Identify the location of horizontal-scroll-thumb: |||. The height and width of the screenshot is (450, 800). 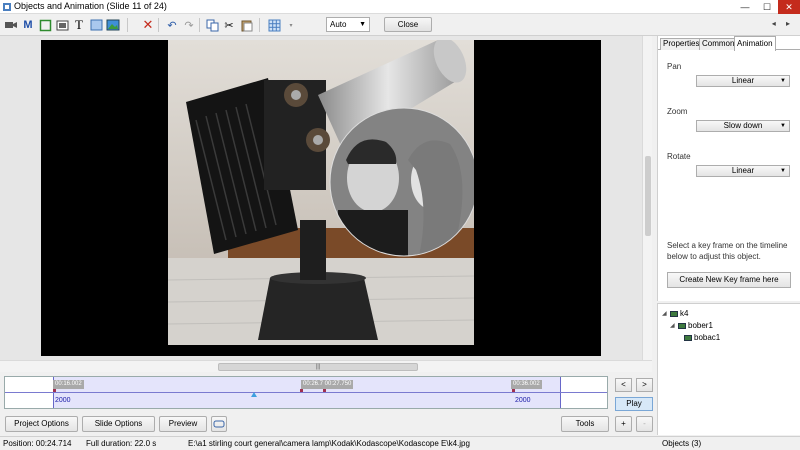
(318, 367).